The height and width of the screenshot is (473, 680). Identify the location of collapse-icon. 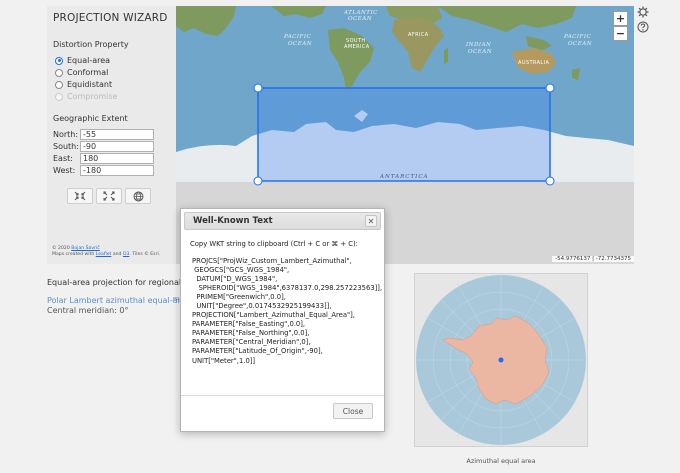
(80, 196).